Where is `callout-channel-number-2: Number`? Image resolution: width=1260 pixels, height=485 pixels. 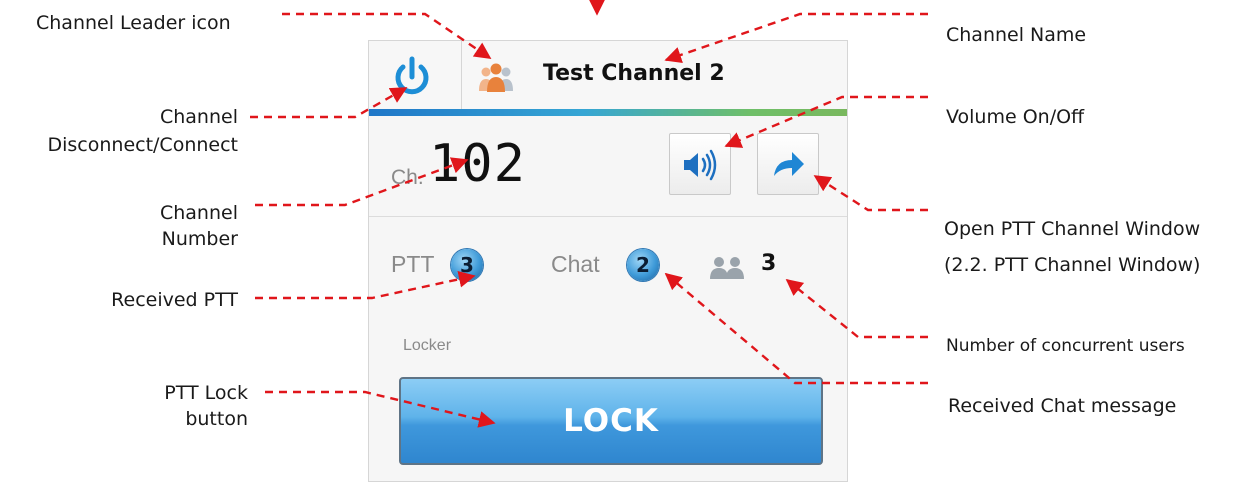
callout-channel-number-2: Number is located at coordinates (199, 239).